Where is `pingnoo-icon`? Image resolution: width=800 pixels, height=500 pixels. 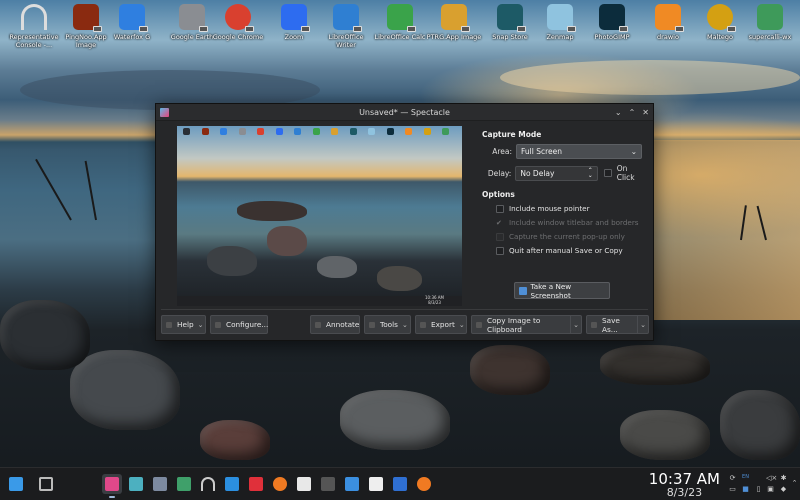 pingnoo-icon is located at coordinates (87, 18).